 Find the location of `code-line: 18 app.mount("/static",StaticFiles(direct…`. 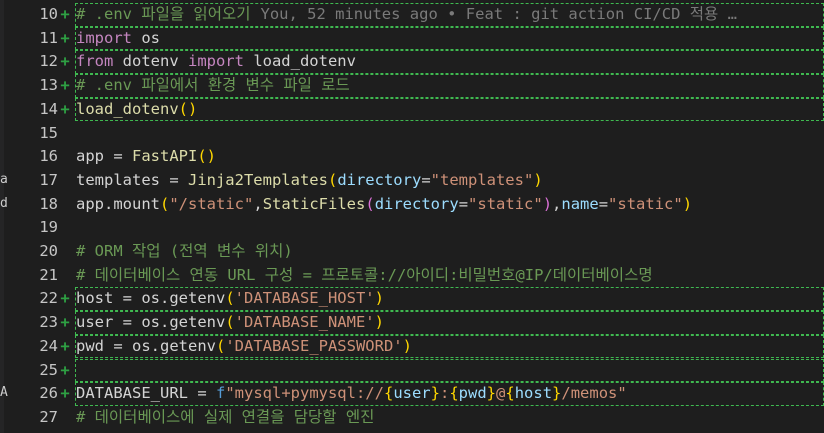

code-line: 18 app.mount("/static",StaticFiles(direct… is located at coordinates (412, 205).